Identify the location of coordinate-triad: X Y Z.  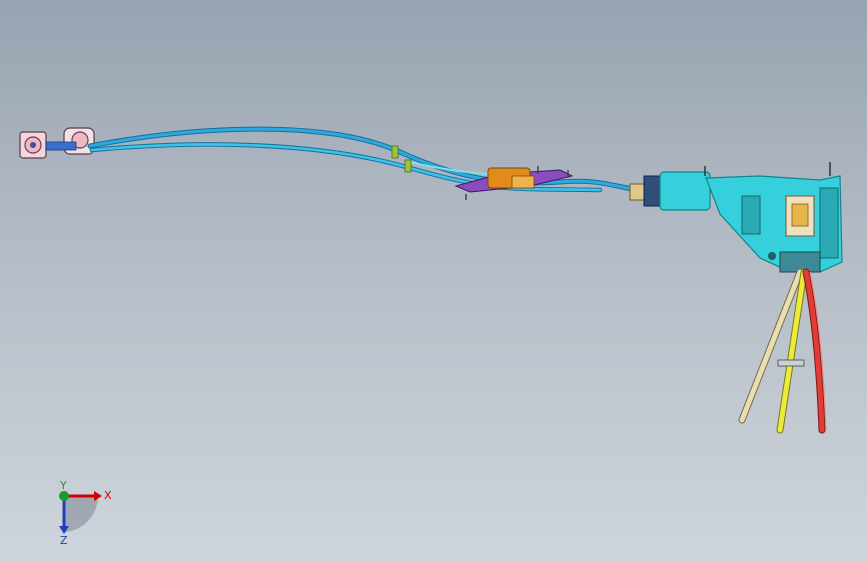
(85, 513).